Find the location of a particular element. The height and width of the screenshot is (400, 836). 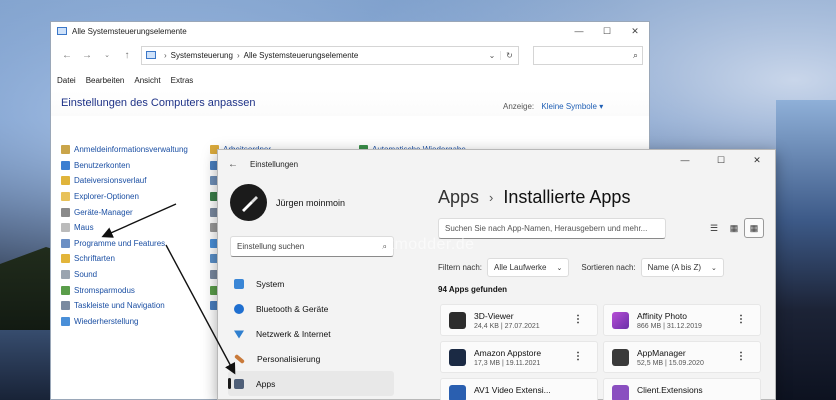

user-profile: Jürgen moinmoin is located at coordinates (287, 202).